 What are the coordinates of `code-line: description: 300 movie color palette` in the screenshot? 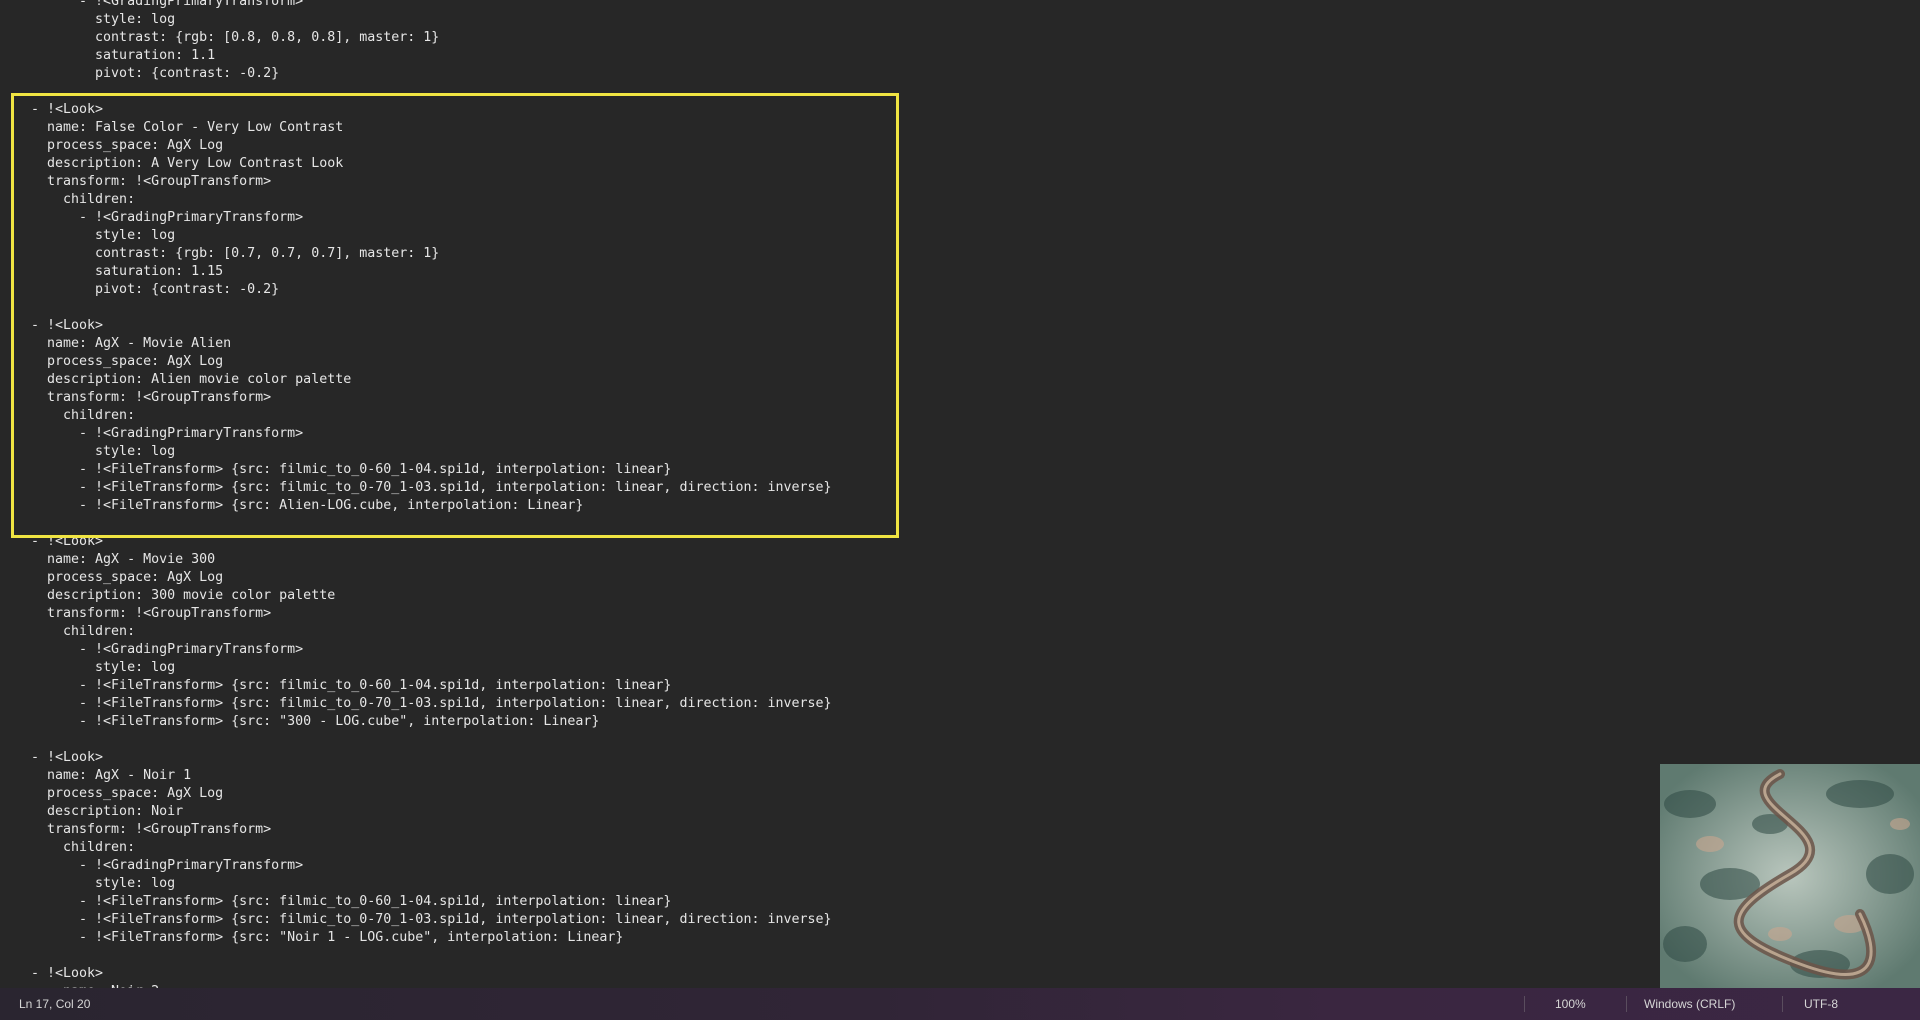 It's located at (431, 596).